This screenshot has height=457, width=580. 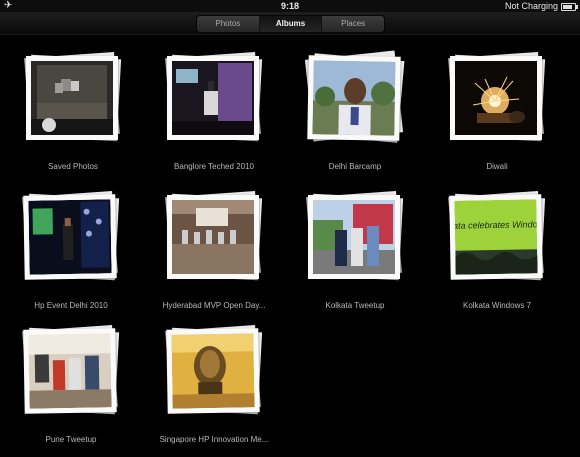 I want to click on view-segmented-control: Photos Albums Places, so click(x=290, y=24).